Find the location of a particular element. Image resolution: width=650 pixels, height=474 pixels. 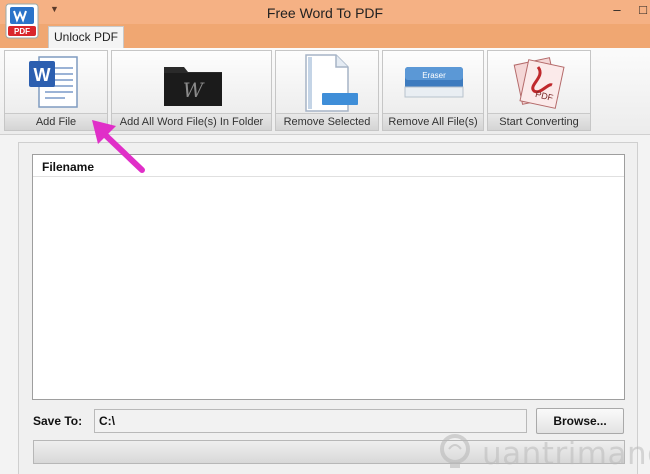

title-bar: ▼ Free Word To PDF – □ is located at coordinates (325, 12).